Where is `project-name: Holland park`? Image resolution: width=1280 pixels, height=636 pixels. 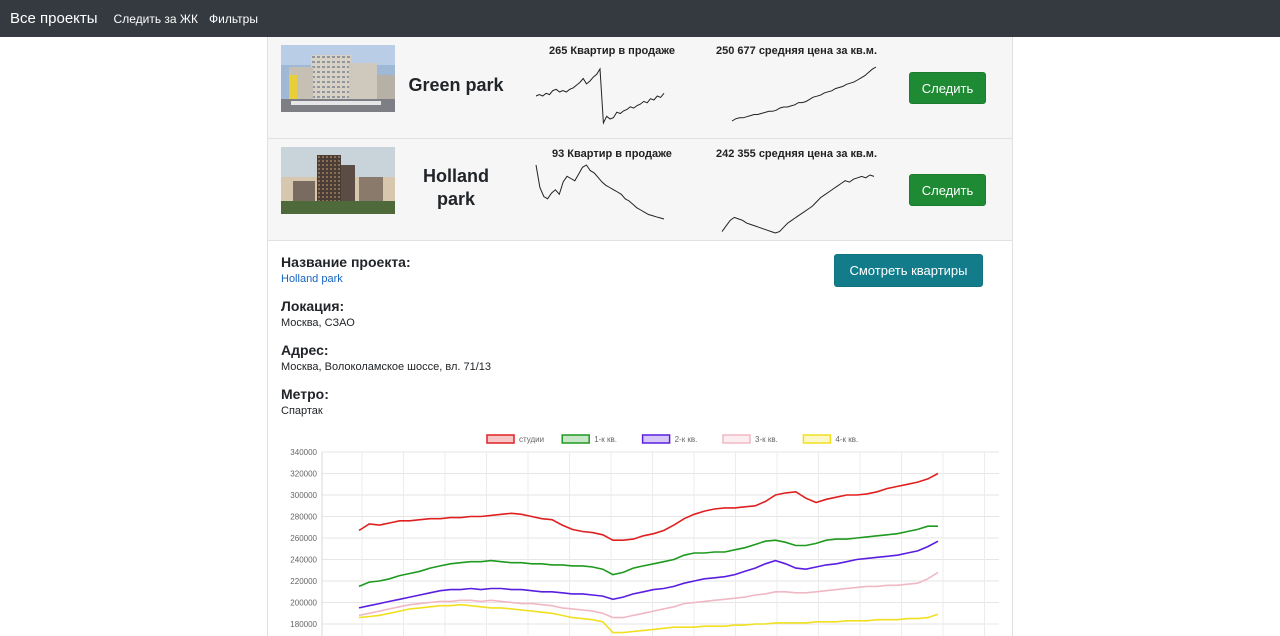 project-name: Holland park is located at coordinates (456, 188).